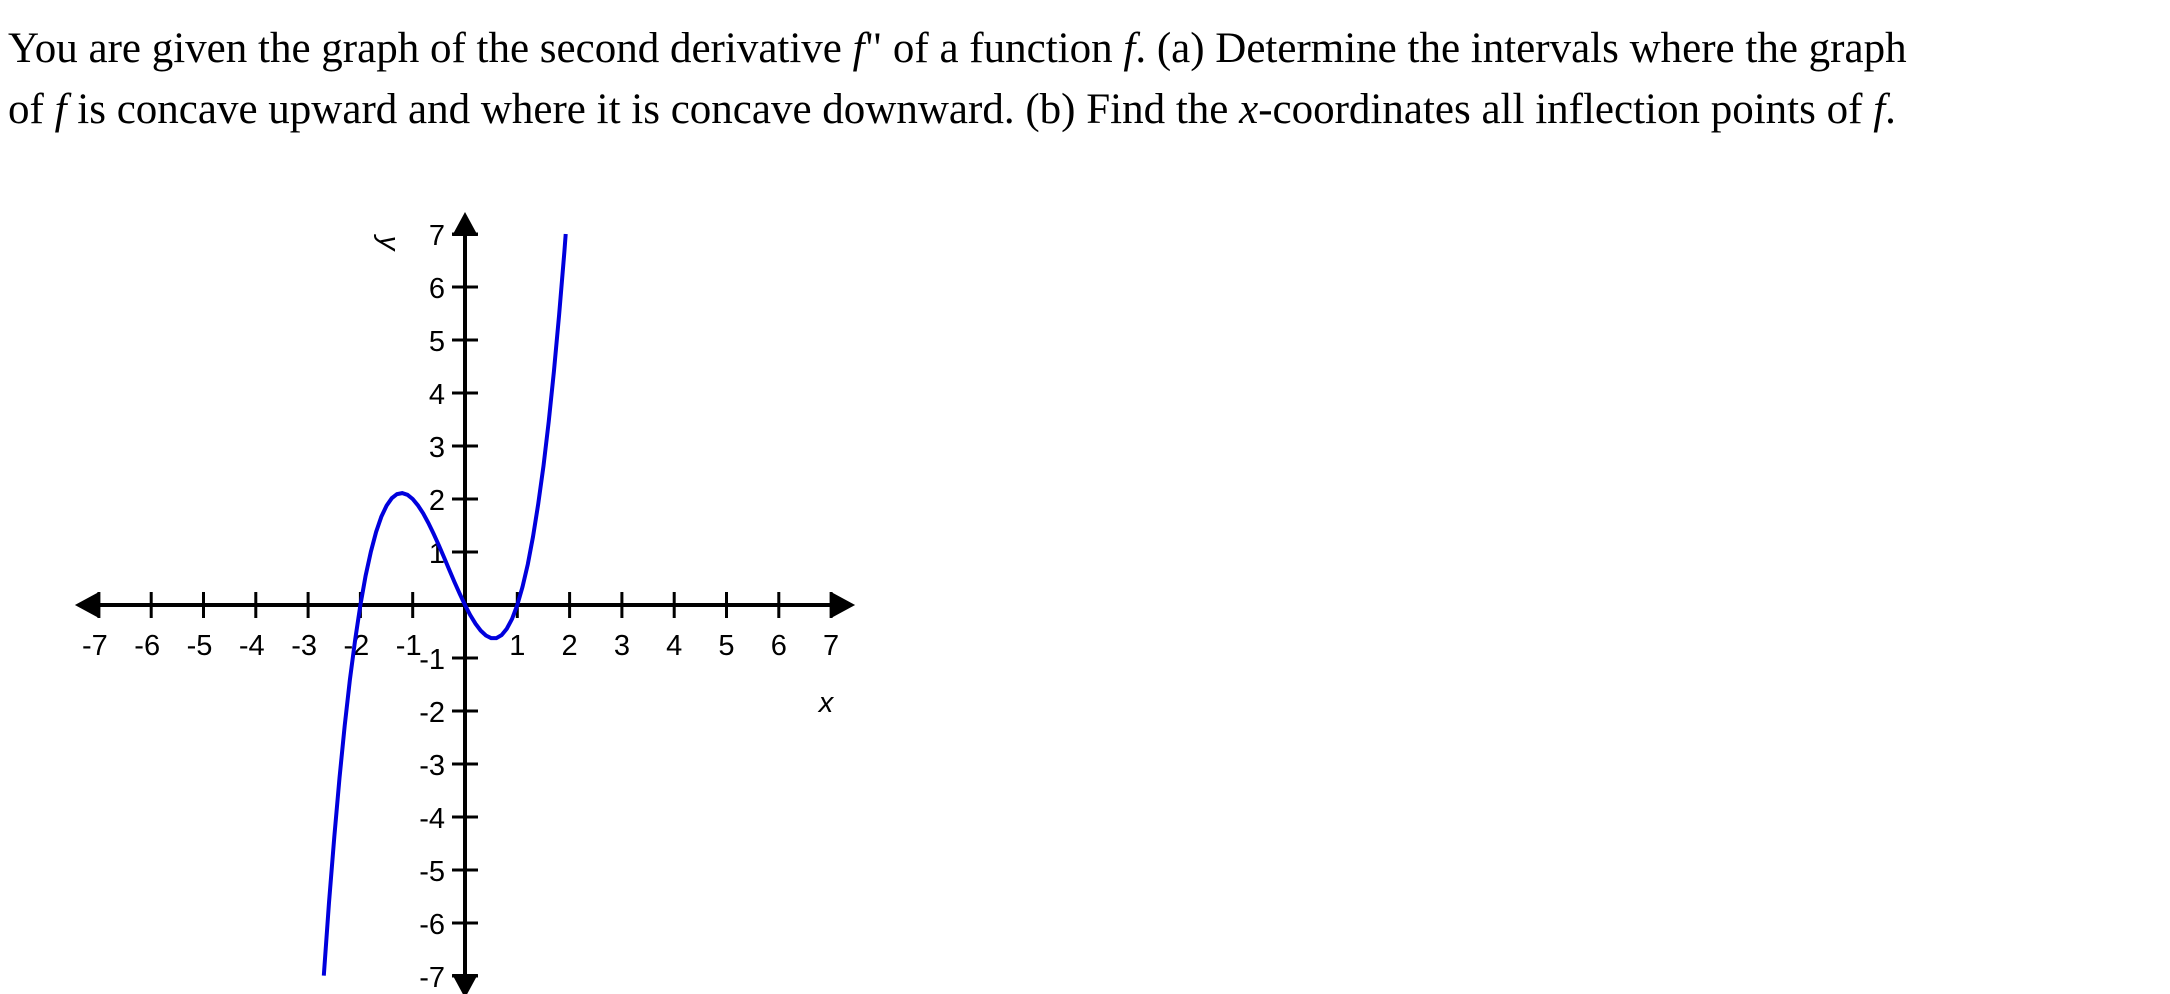 The height and width of the screenshot is (994, 2170). Describe the element at coordinates (437, 289) in the screenshot. I see `y-tick-label: 6` at that location.